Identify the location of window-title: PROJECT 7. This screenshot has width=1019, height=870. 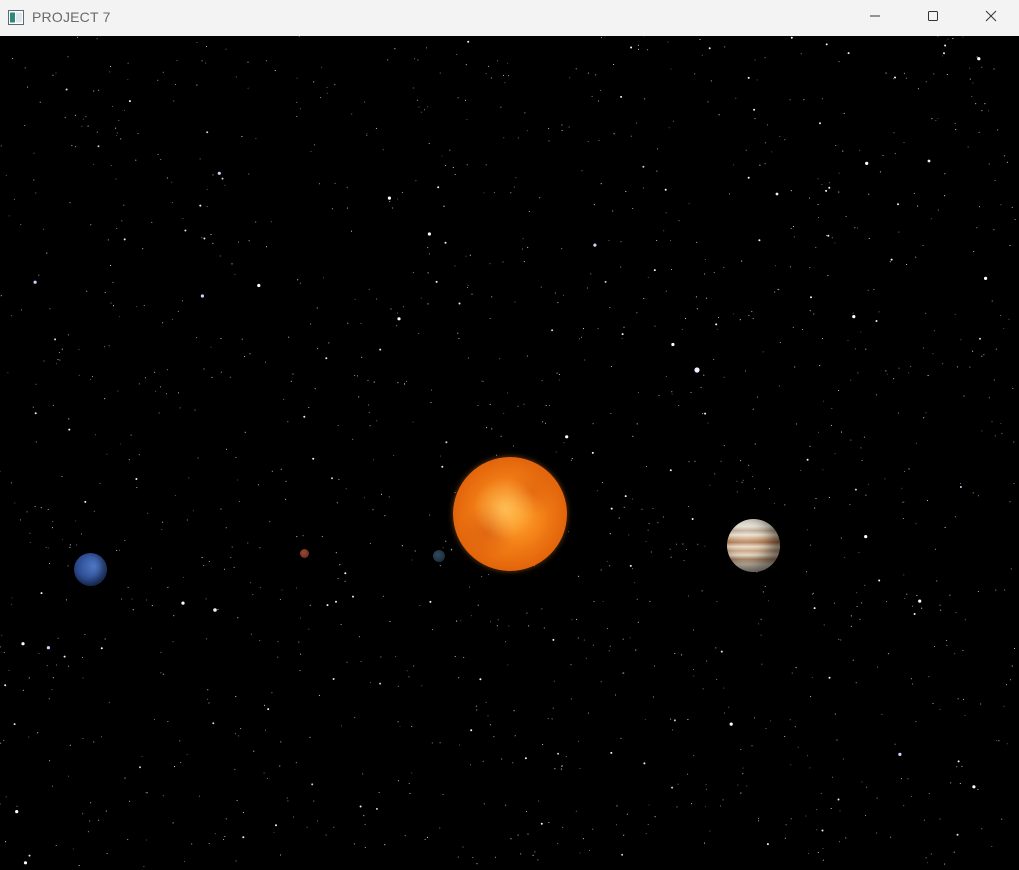
(71, 17).